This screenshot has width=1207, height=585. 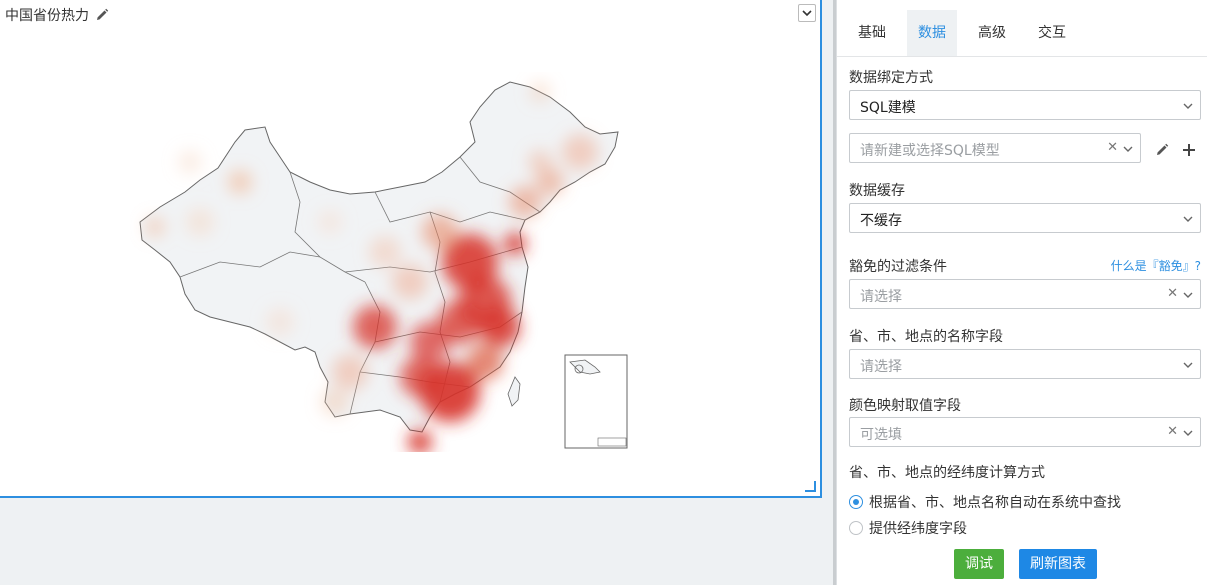 I want to click on cache-select: 不缓存, so click(x=1025, y=218).